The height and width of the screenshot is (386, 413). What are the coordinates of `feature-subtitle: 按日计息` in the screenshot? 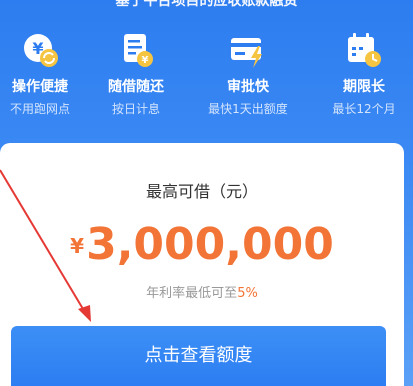 It's located at (135, 109).